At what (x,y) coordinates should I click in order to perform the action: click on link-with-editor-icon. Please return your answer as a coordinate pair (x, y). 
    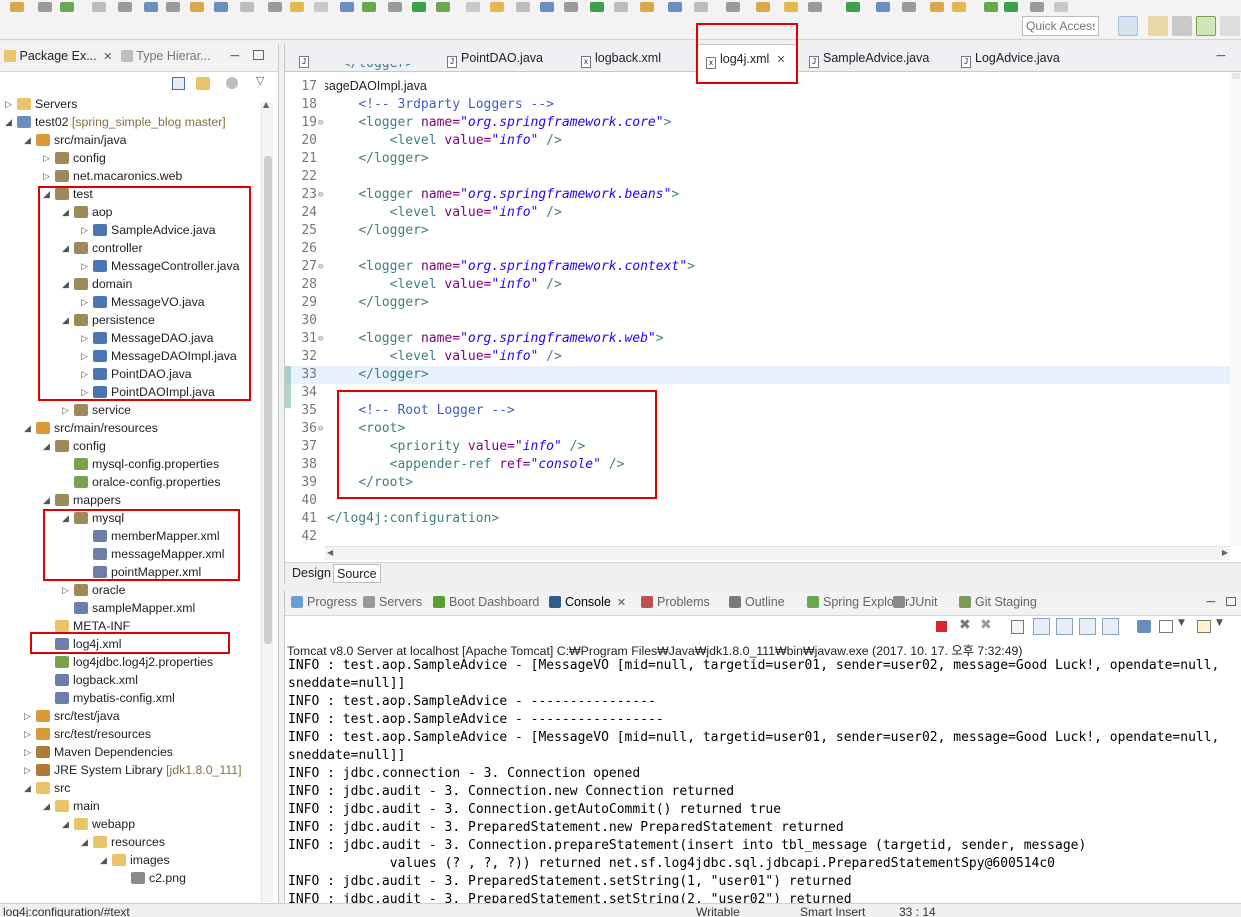
    Looking at the image, I should click on (203, 83).